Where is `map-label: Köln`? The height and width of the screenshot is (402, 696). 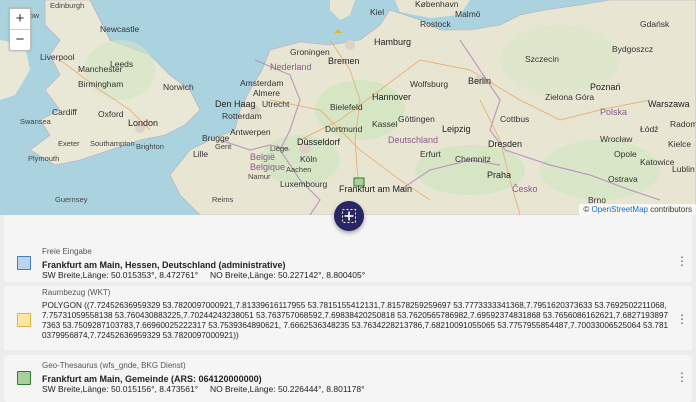 map-label: Köln is located at coordinates (309, 159).